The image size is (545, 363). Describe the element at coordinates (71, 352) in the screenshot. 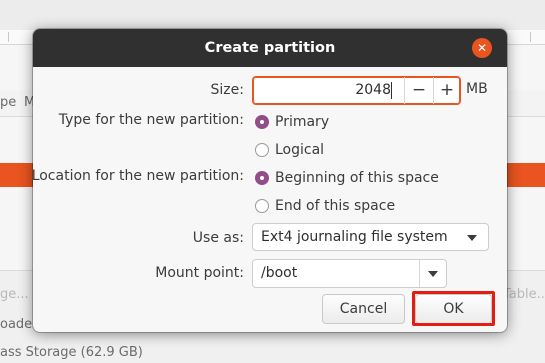

I see `bootloader-device-select: ass Storage (62.9 GB)` at that location.